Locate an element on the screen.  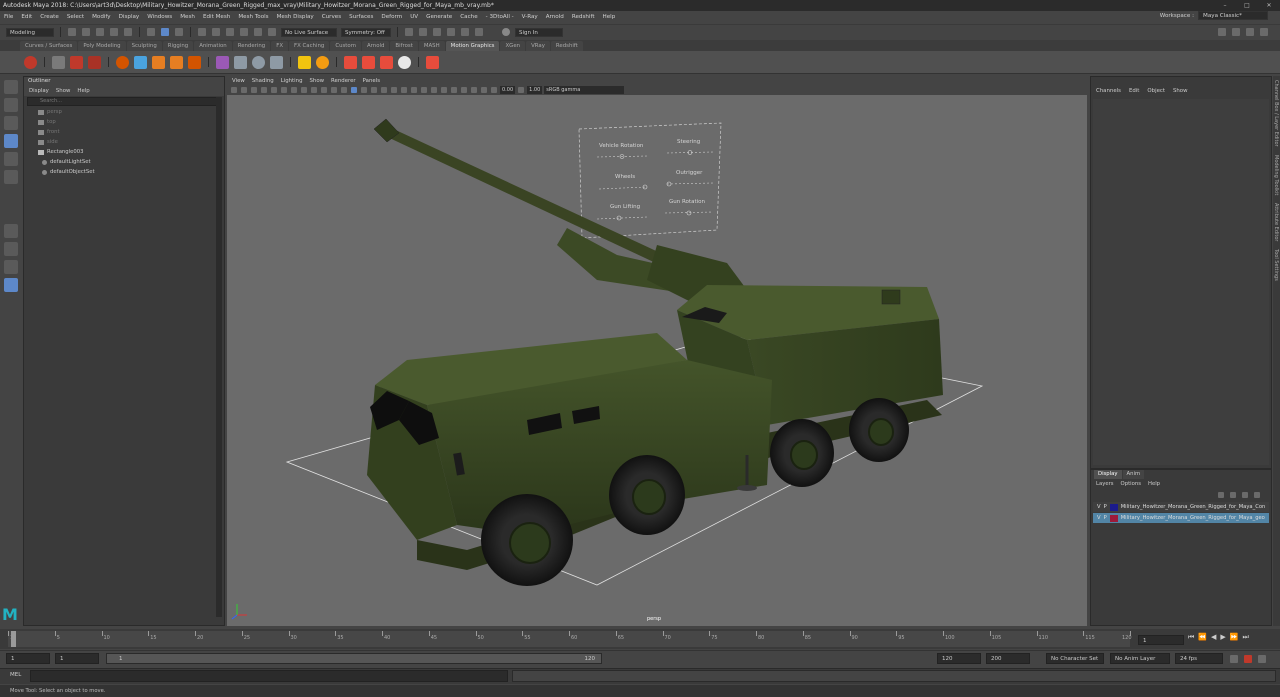
render-view-icon is located at coordinates (465, 32).